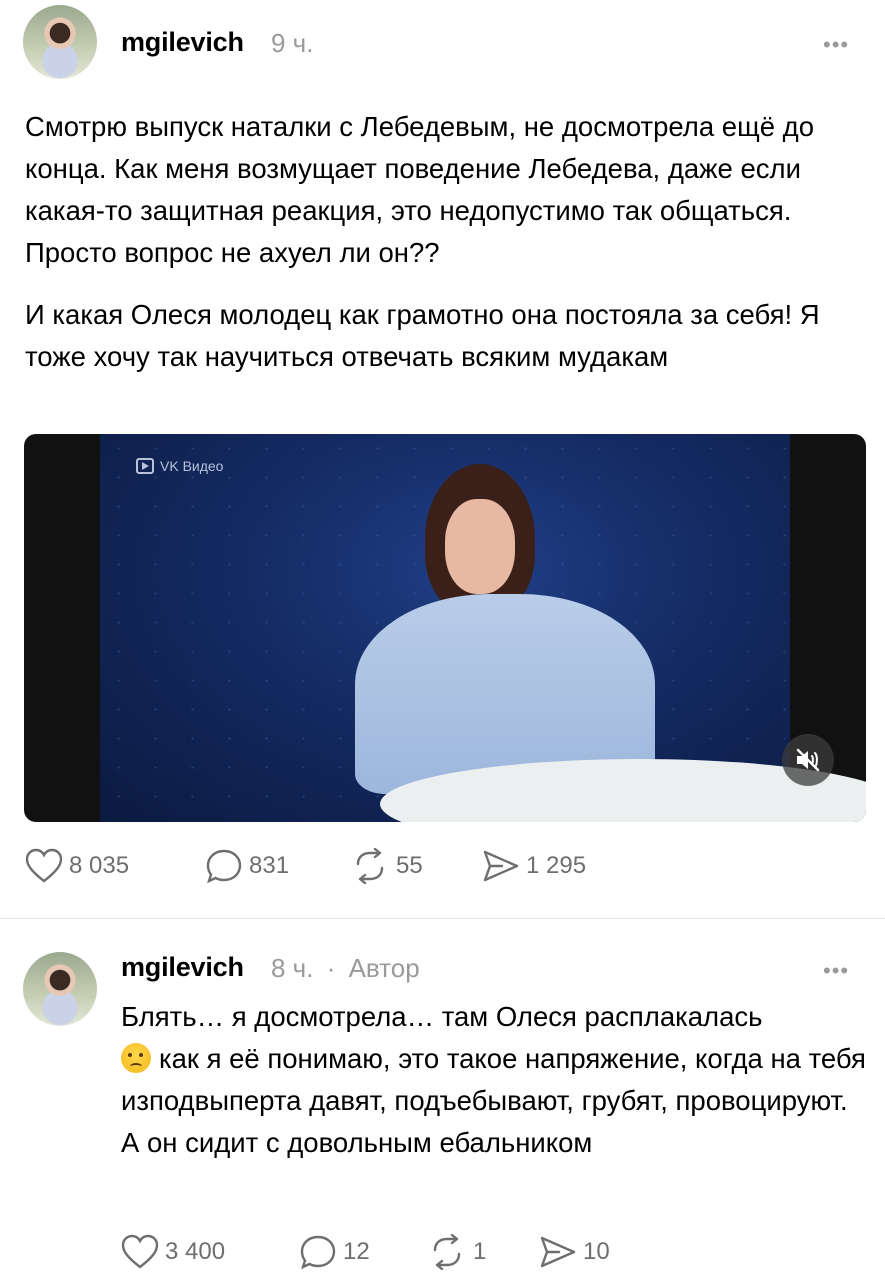  I want to click on reply-share-count: 10, so click(596, 1251).